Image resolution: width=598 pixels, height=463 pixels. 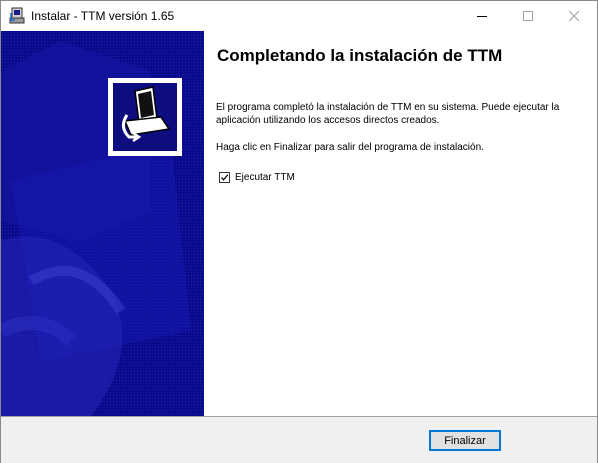 I want to click on run-app-option: Ejecutar TTM, so click(x=257, y=177).